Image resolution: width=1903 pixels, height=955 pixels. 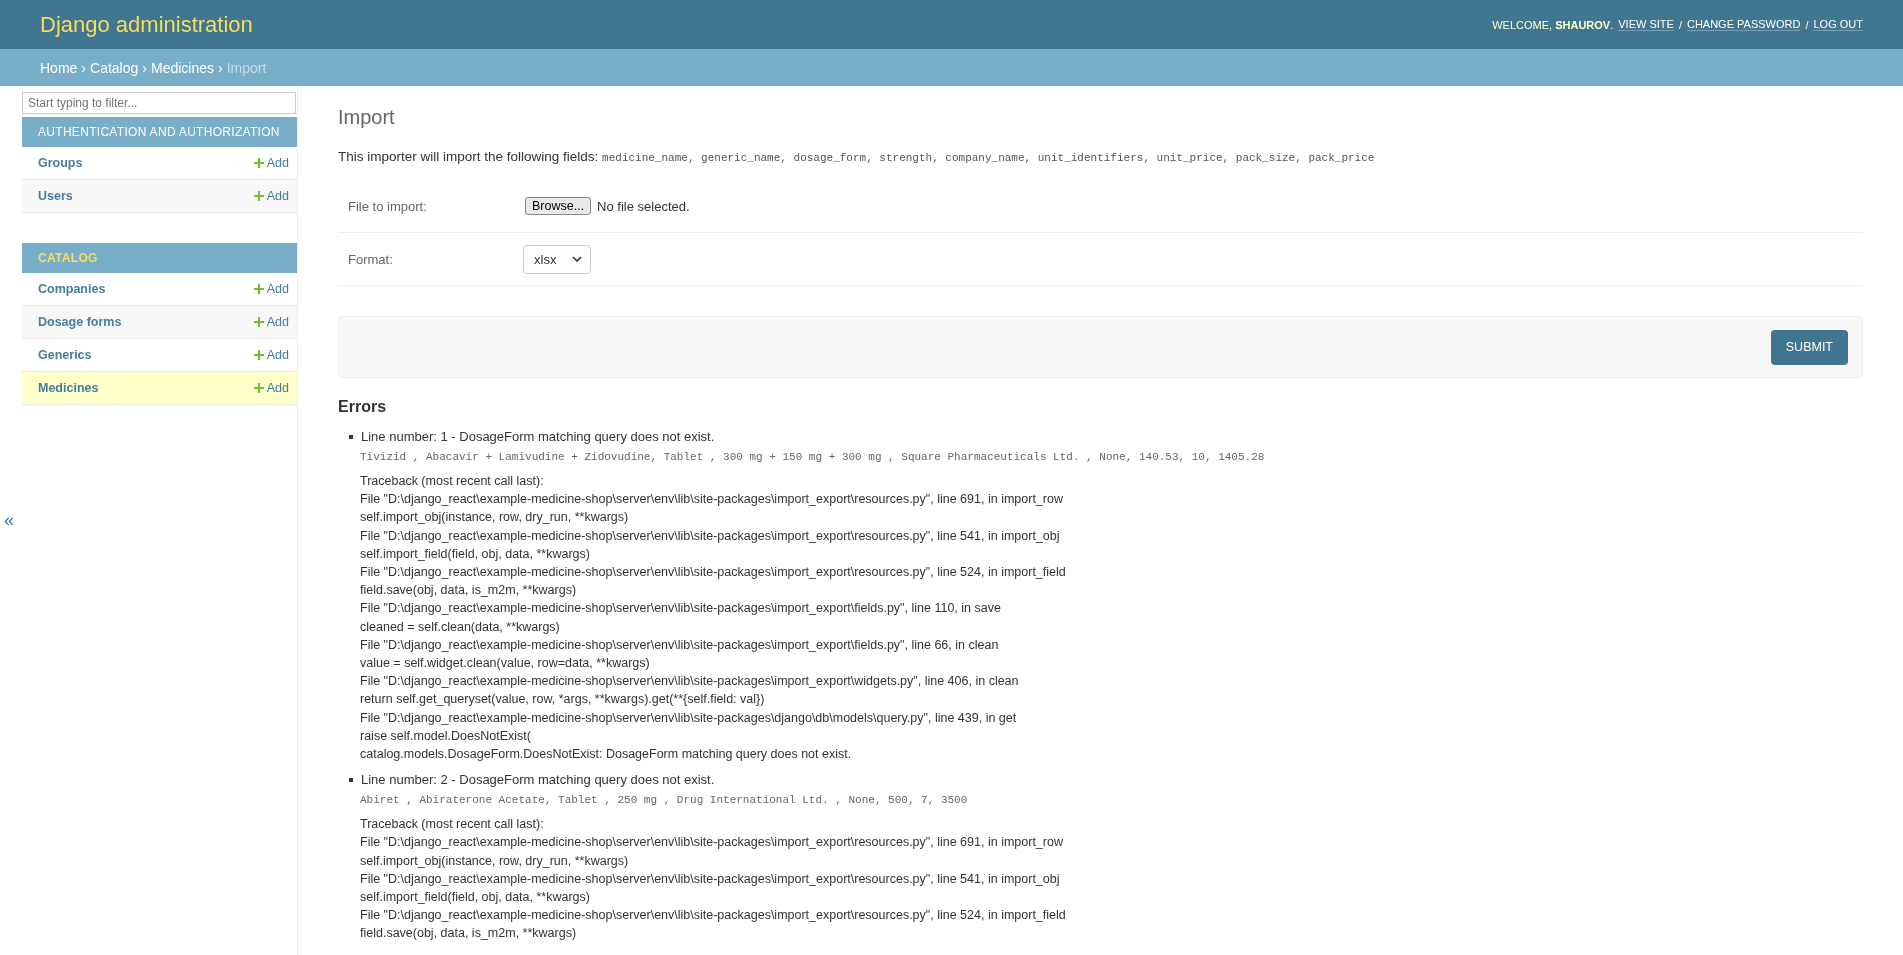 I want to click on error-message: Line number: 1 - DosageForm matching query does not exist., so click(x=538, y=437).